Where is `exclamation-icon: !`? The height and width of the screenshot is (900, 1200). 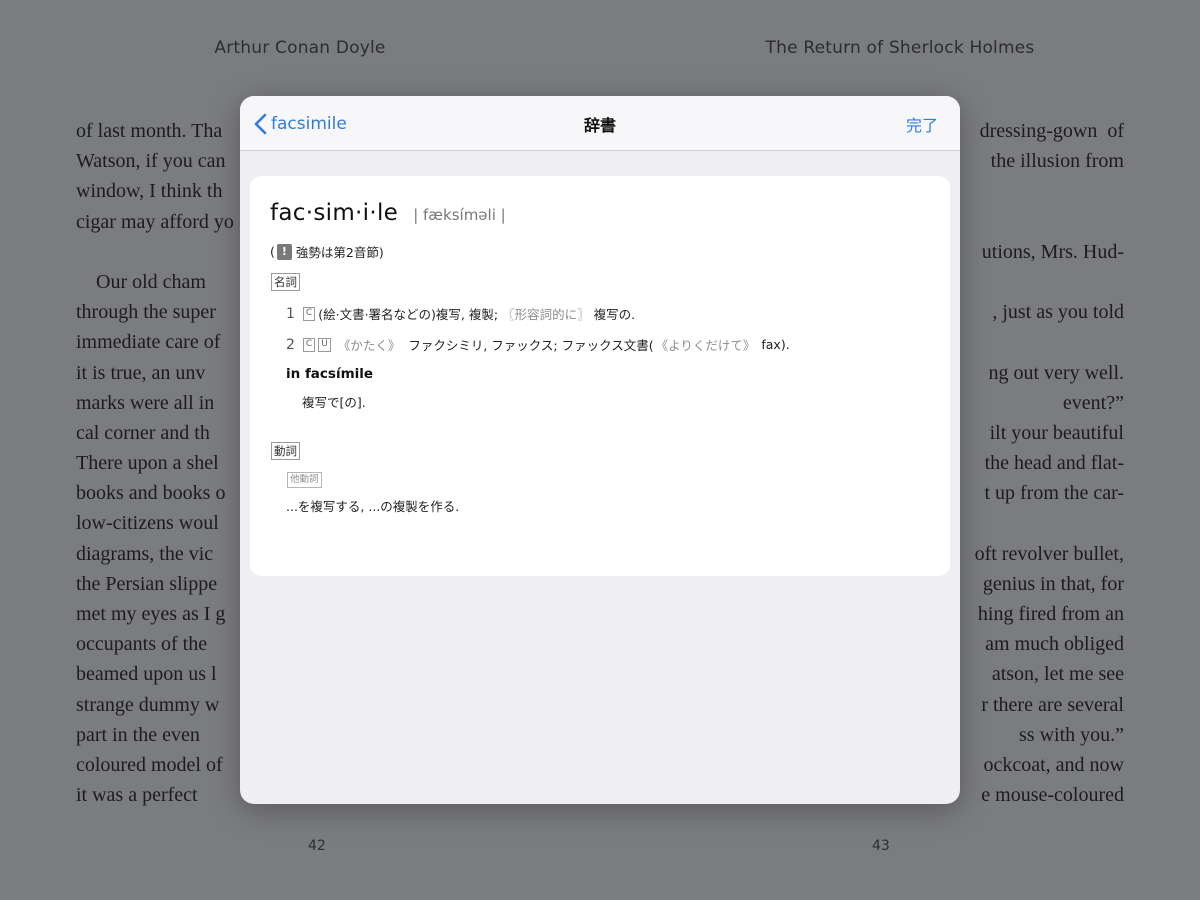 exclamation-icon: ! is located at coordinates (284, 251).